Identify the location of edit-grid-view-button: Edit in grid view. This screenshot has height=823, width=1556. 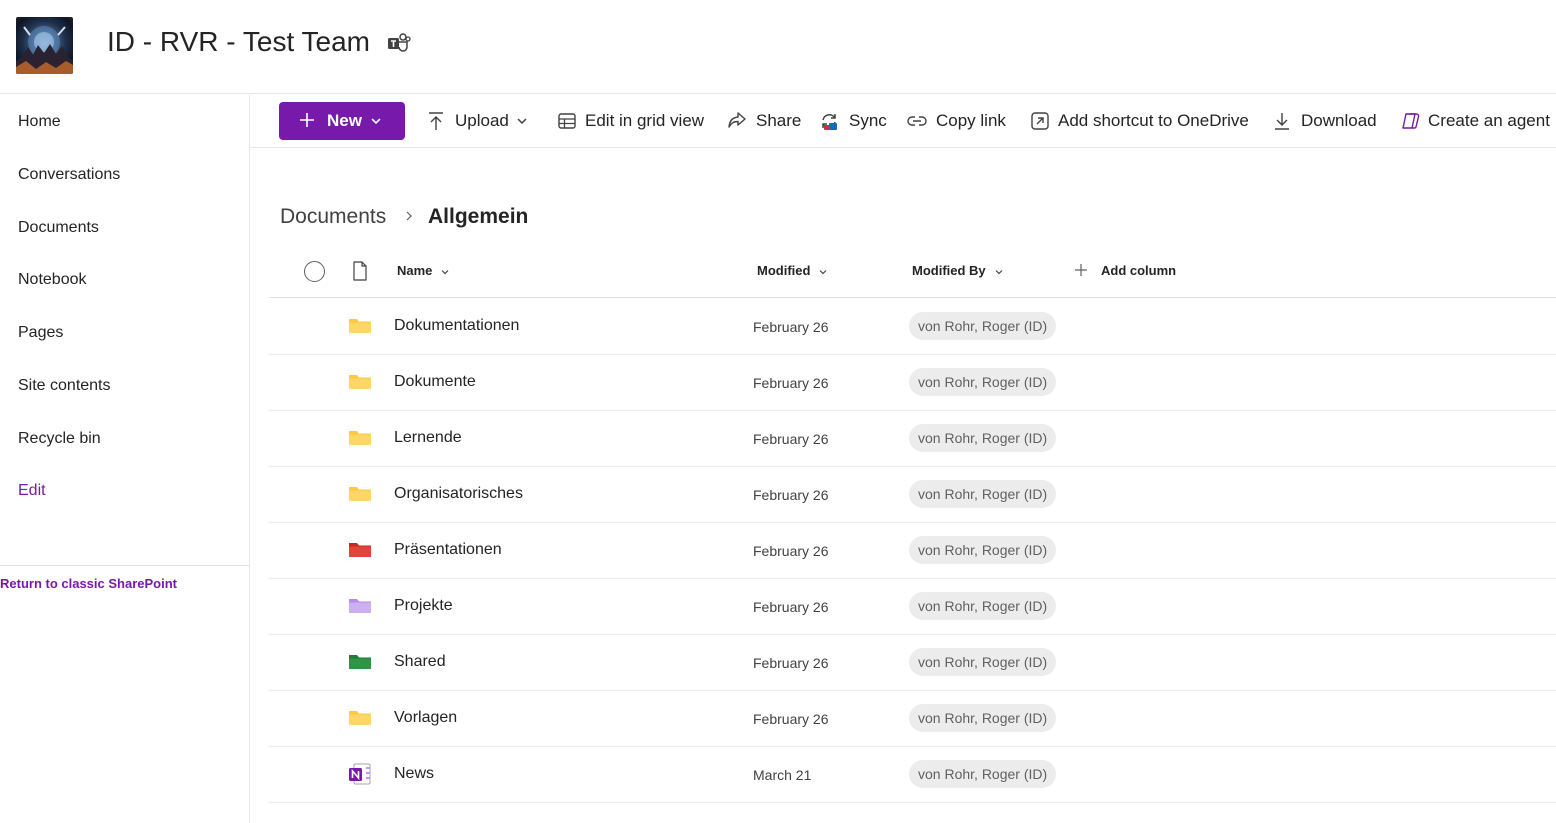
(631, 121).